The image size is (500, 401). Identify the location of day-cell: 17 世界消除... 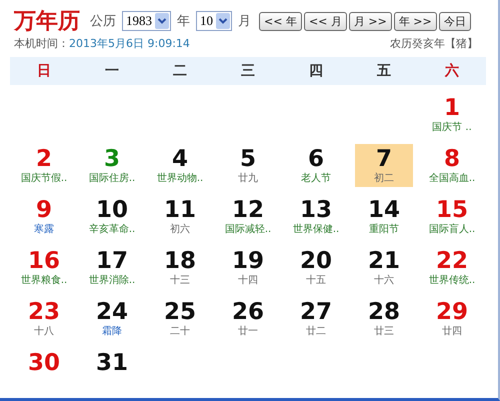
(112, 267).